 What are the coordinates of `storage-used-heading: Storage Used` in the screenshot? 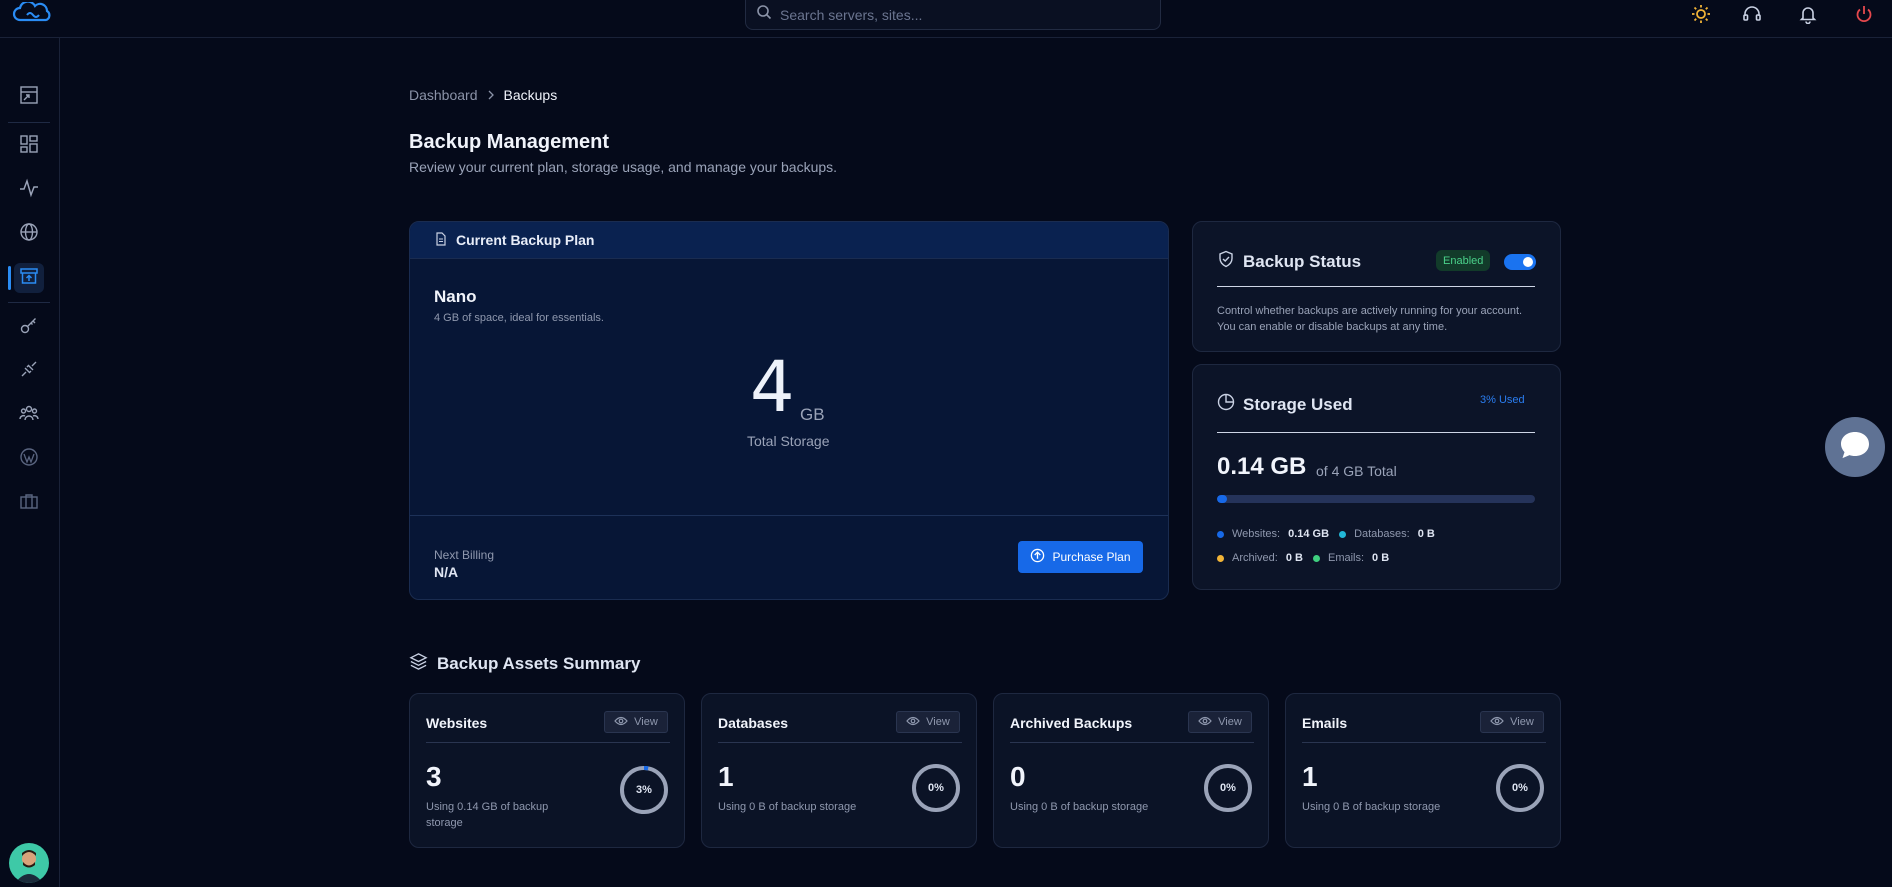 It's located at (1285, 404).